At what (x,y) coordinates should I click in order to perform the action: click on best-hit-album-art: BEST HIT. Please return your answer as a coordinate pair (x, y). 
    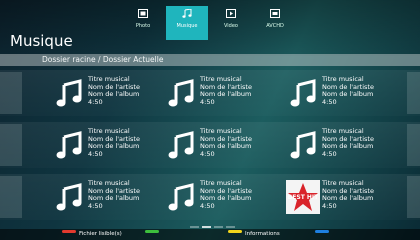
    Looking at the image, I should click on (303, 197).